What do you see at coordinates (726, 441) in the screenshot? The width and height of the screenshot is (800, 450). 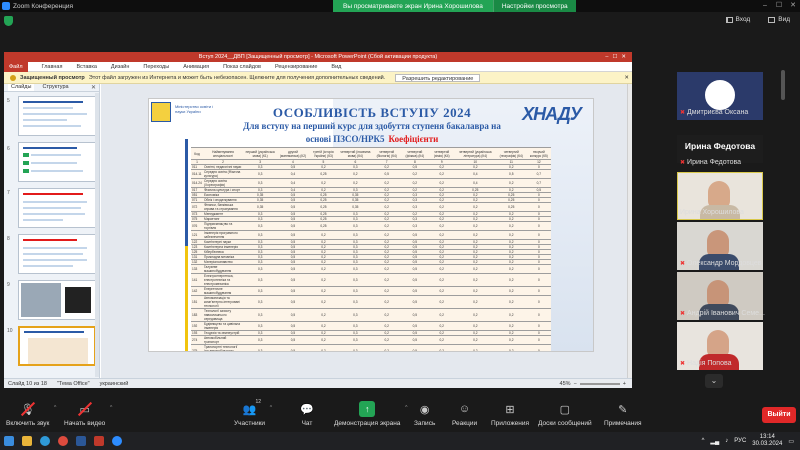 I see `volume-icon: ♪` at bounding box center [726, 441].